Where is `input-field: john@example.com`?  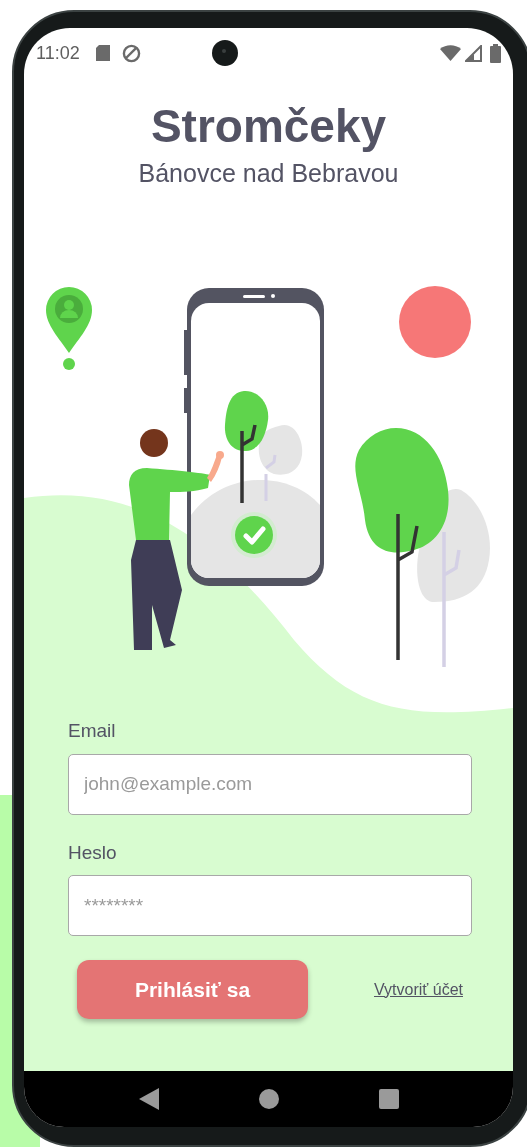
input-field: john@example.com is located at coordinates (270, 784).